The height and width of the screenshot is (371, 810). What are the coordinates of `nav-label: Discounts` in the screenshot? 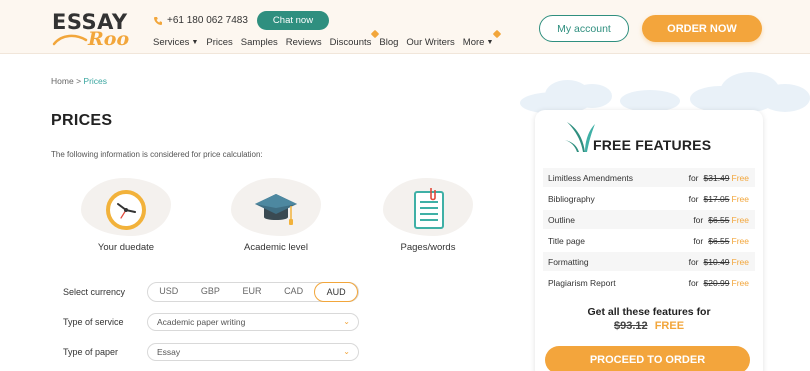 It's located at (350, 42).